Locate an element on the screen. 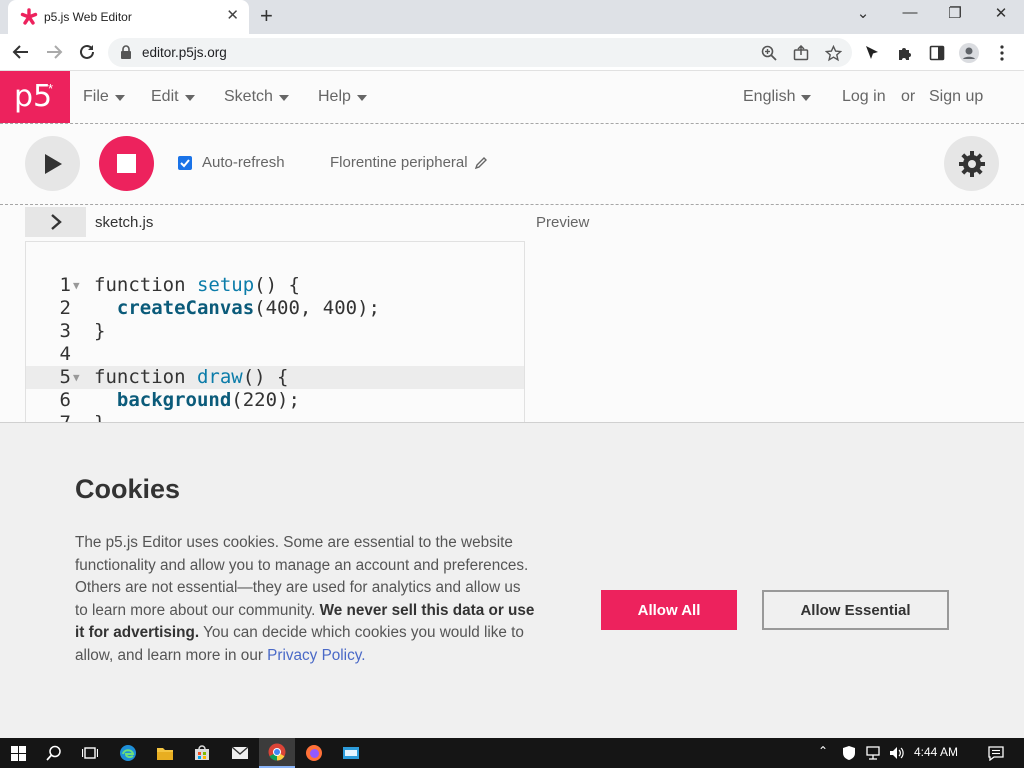 The height and width of the screenshot is (768, 1024). line-number: 6 is located at coordinates (65, 400).